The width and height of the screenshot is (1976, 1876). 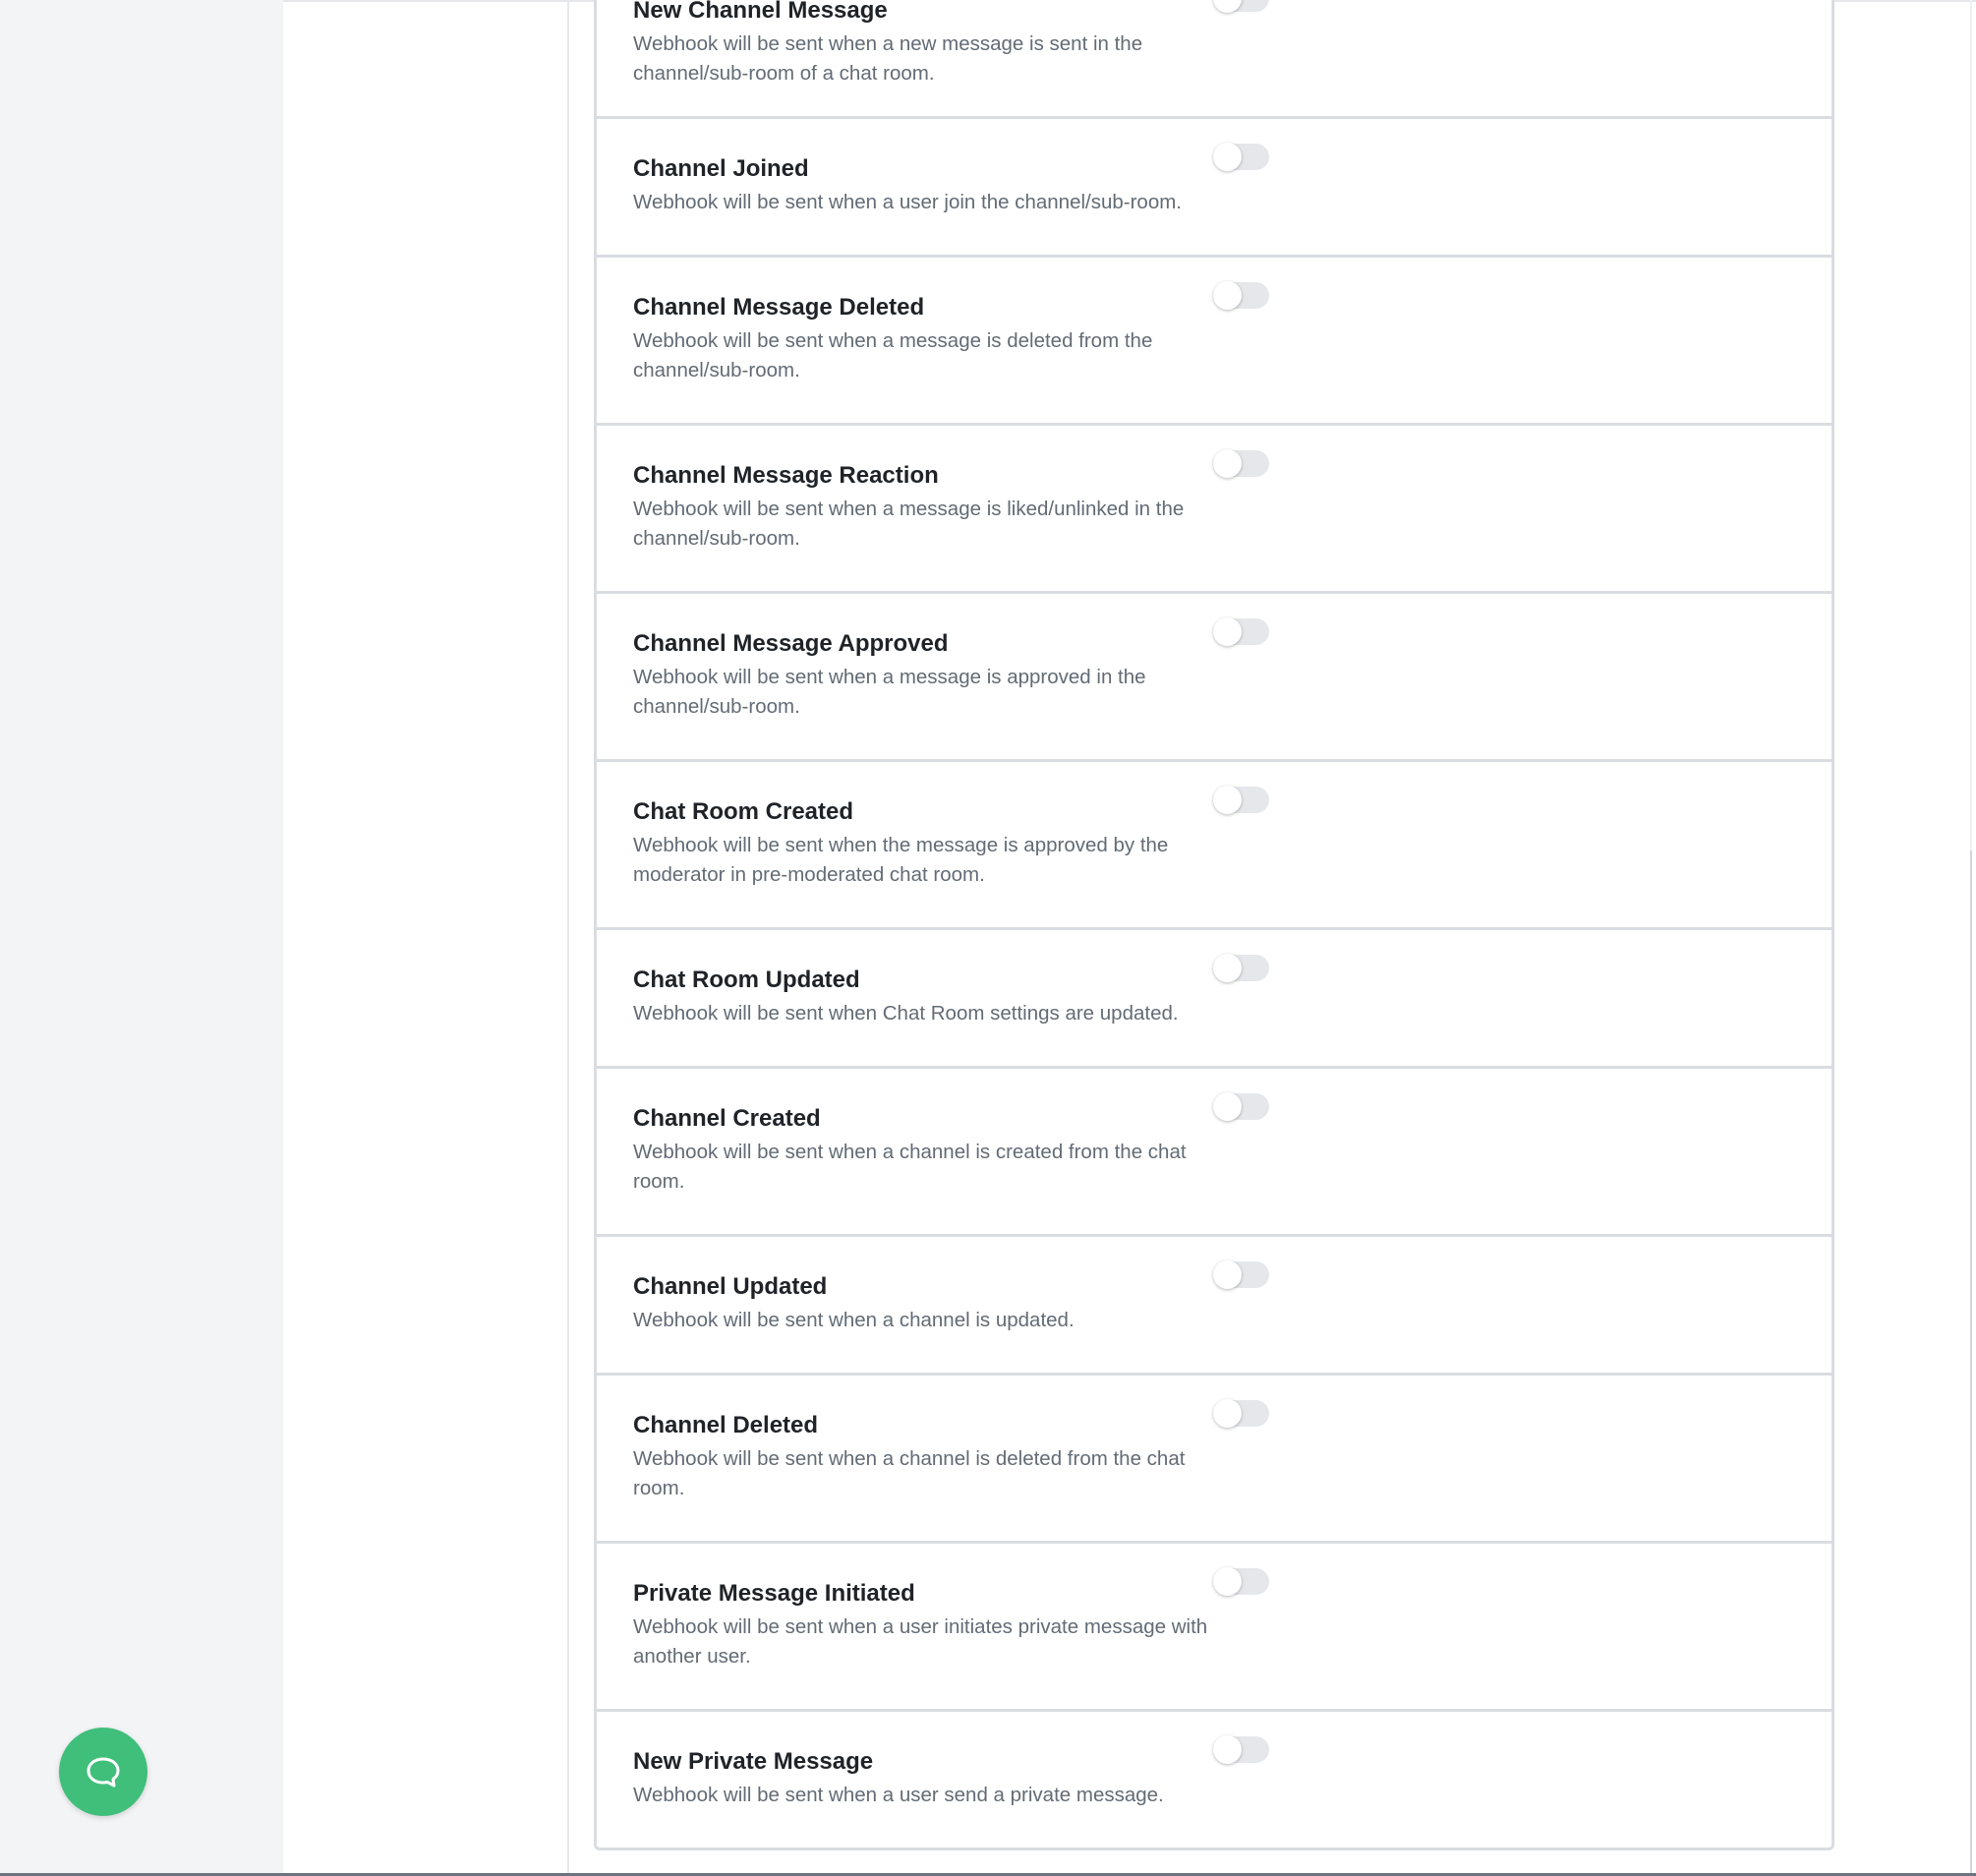 What do you see at coordinates (786, 476) in the screenshot?
I see `event-title: Channel Message Reaction` at bounding box center [786, 476].